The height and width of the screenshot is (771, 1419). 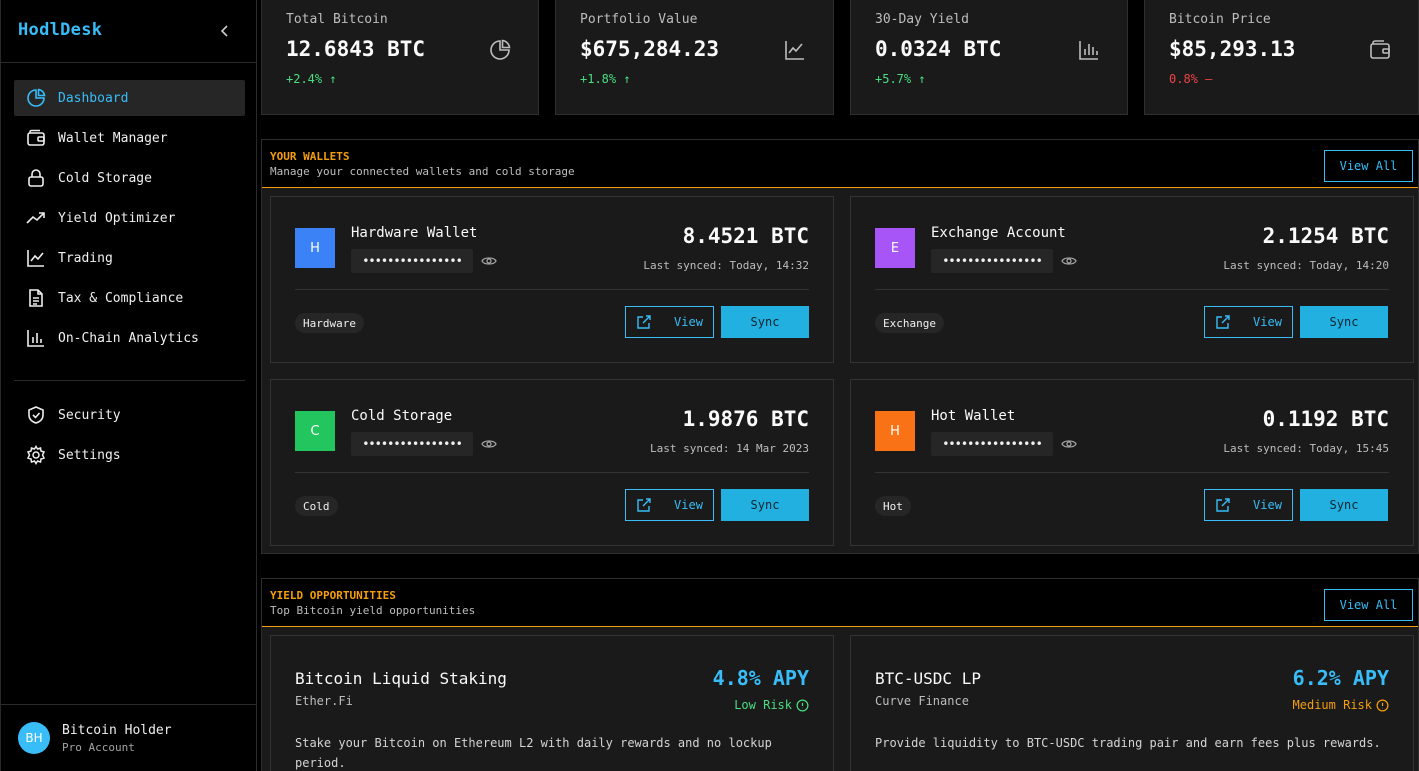 I want to click on yield-name: BTC-USDC LP, so click(x=928, y=678).